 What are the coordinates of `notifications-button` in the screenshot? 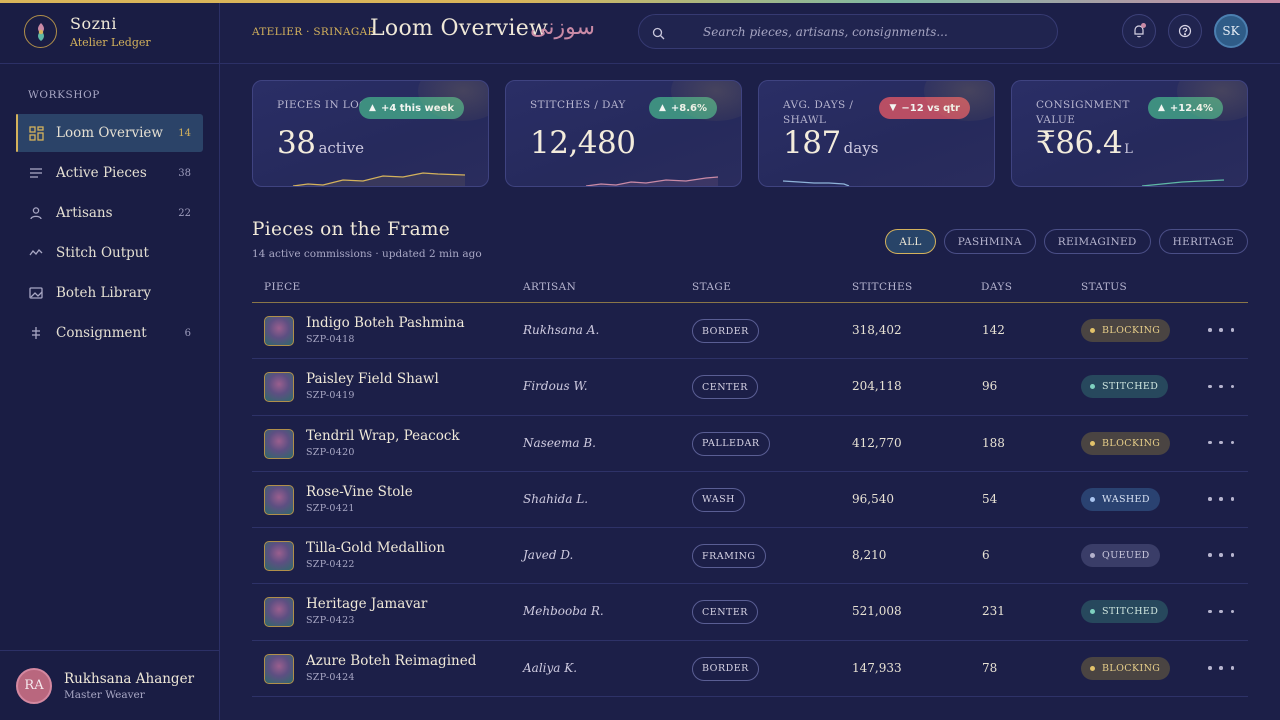 It's located at (1139, 31).